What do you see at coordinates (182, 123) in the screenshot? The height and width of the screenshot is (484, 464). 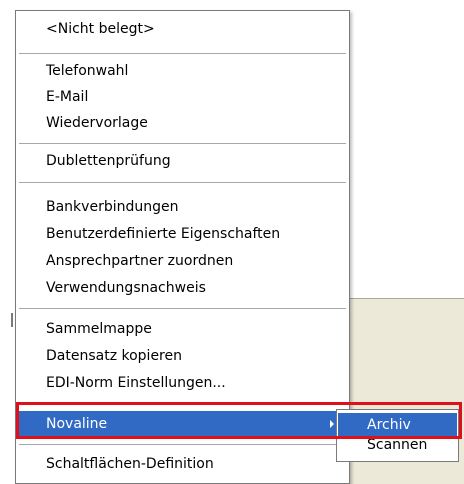 I see `menu-item-wiedervorlage: Wiedervorlage` at bounding box center [182, 123].